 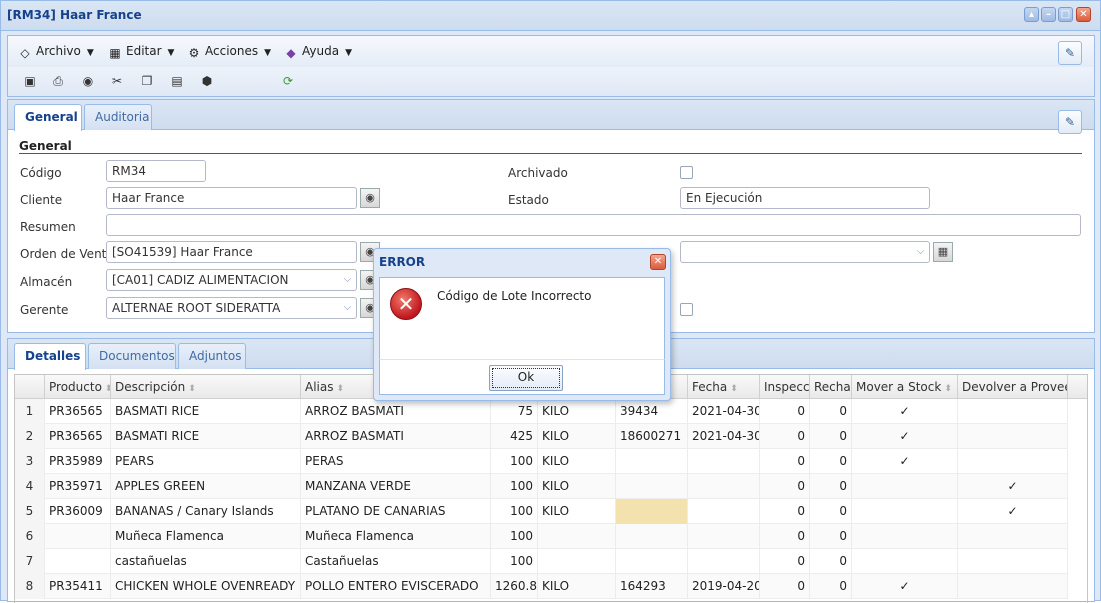 What do you see at coordinates (206, 511) in the screenshot?
I see `cell-descripcion: BANANAS / Canary Islands` at bounding box center [206, 511].